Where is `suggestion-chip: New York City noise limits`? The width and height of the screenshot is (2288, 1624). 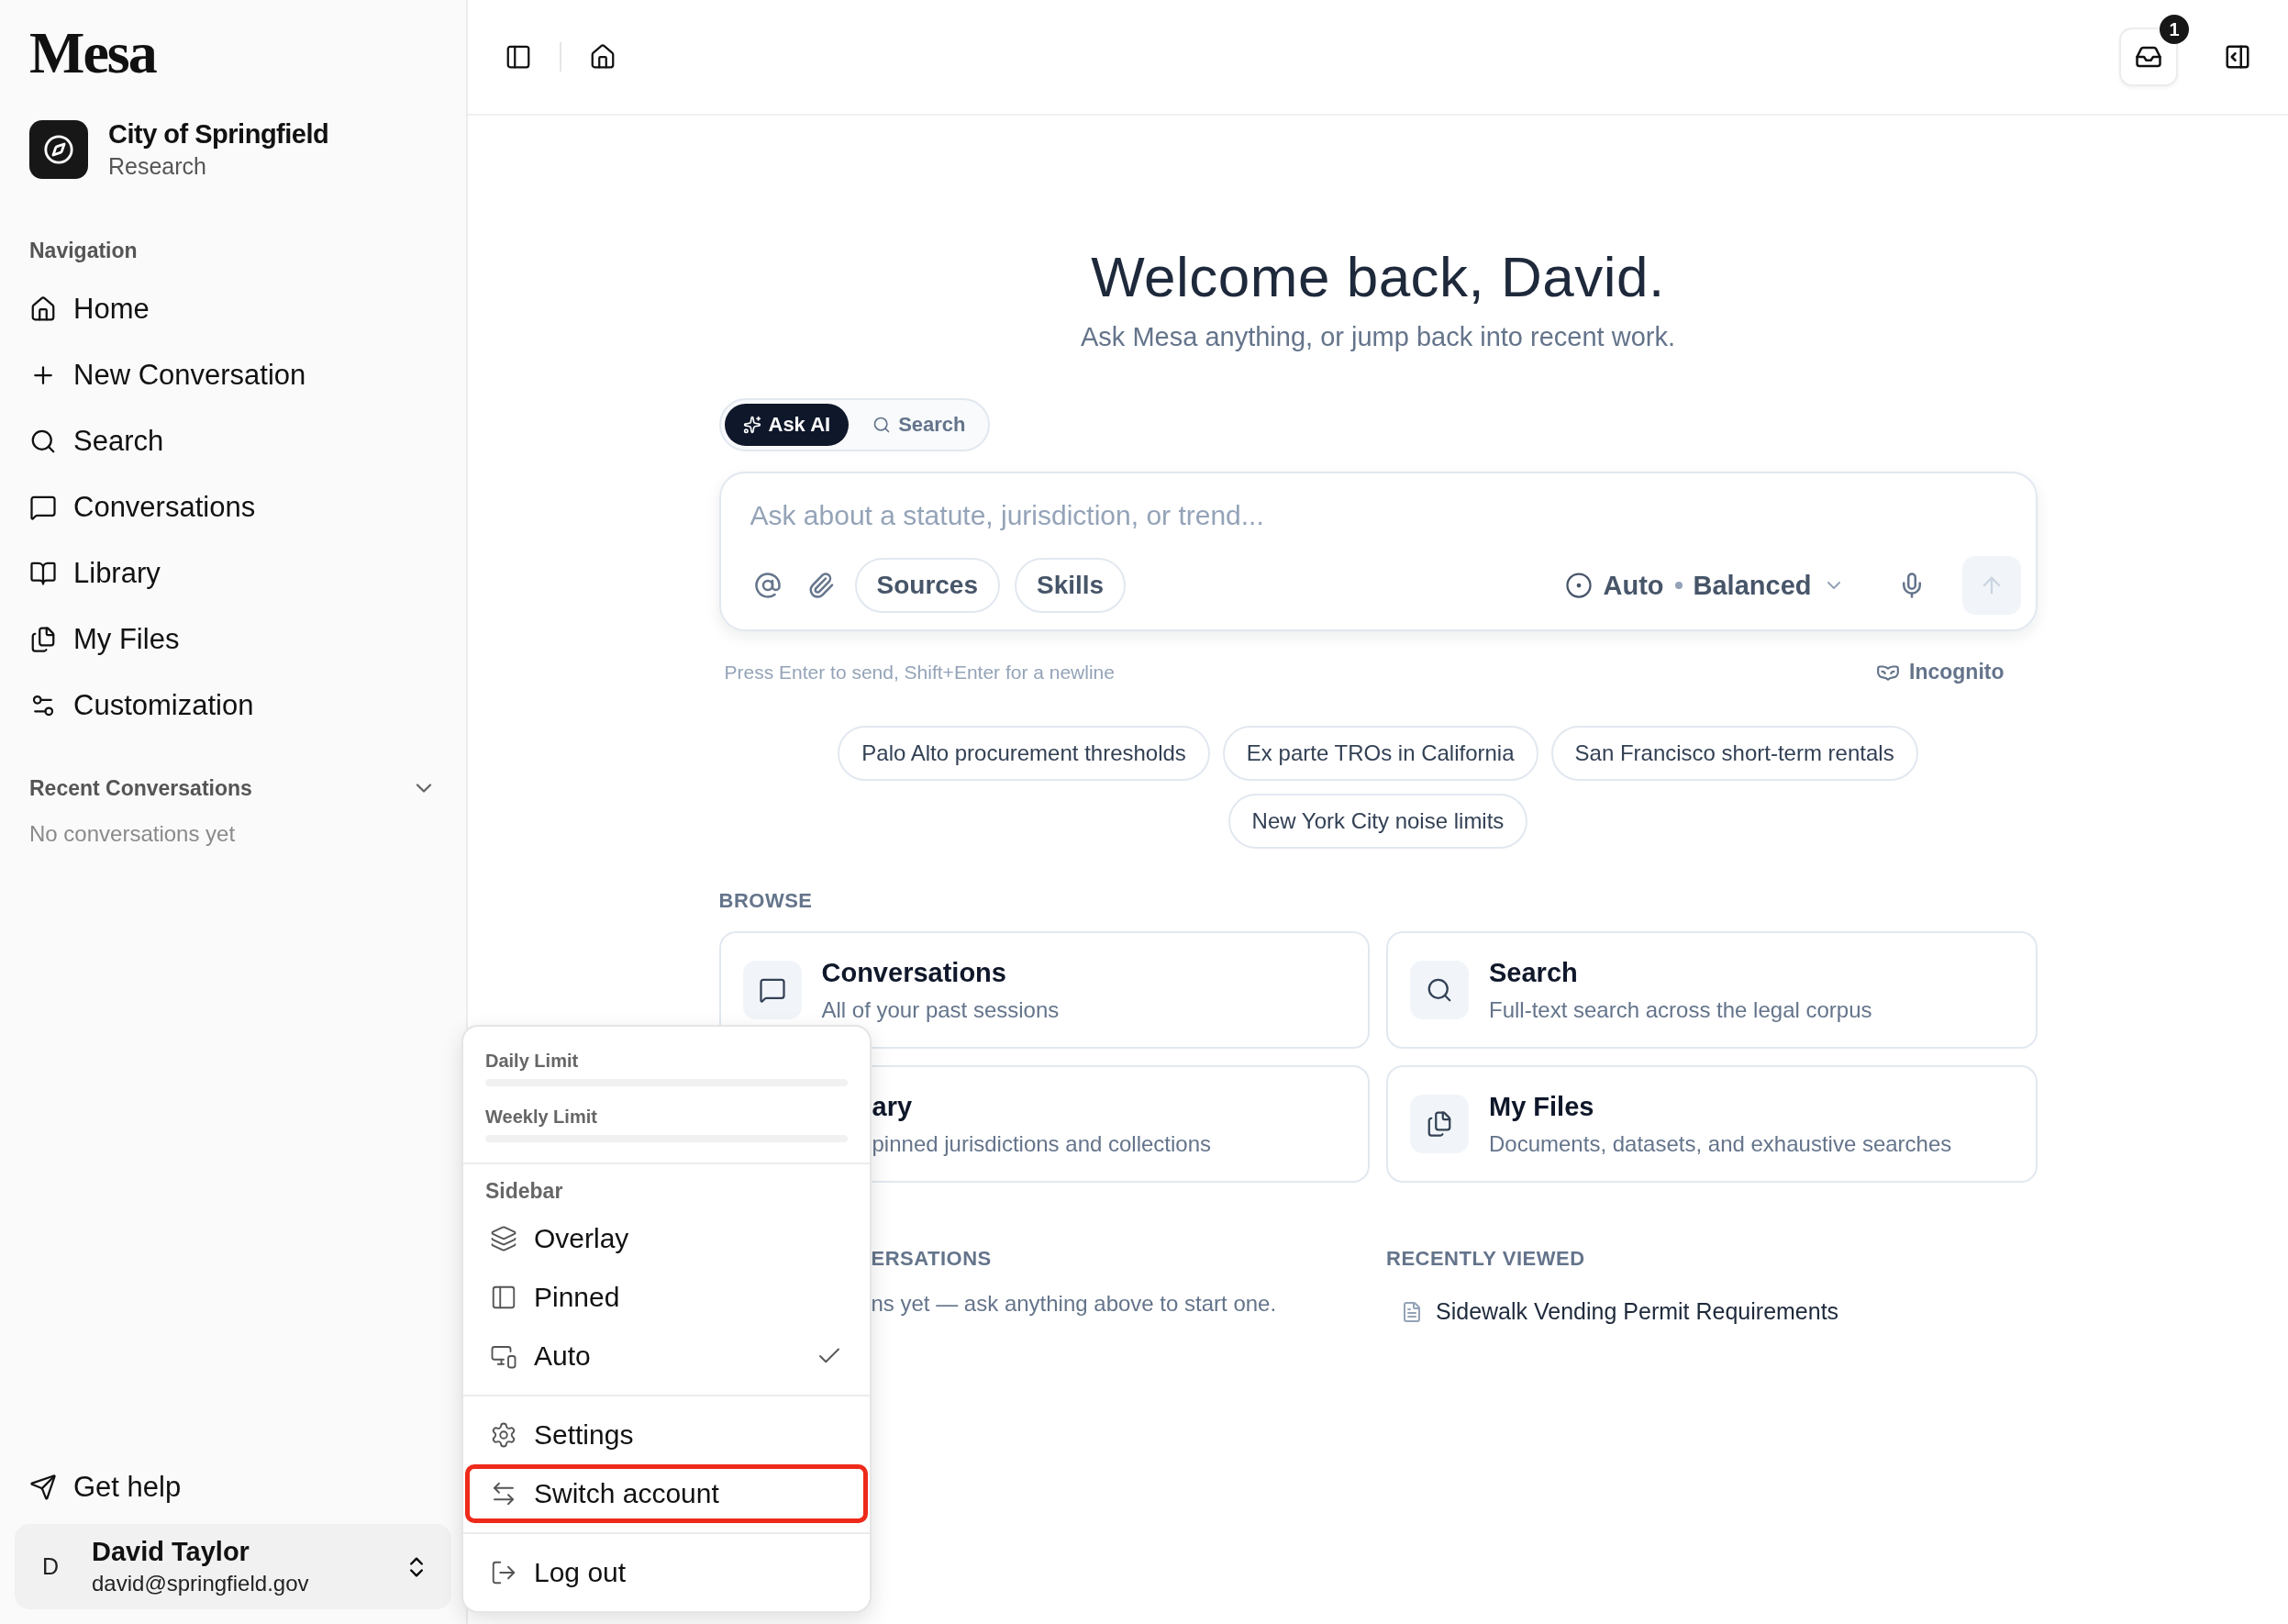
suggestion-chip: New York City noise limits is located at coordinates (1377, 821).